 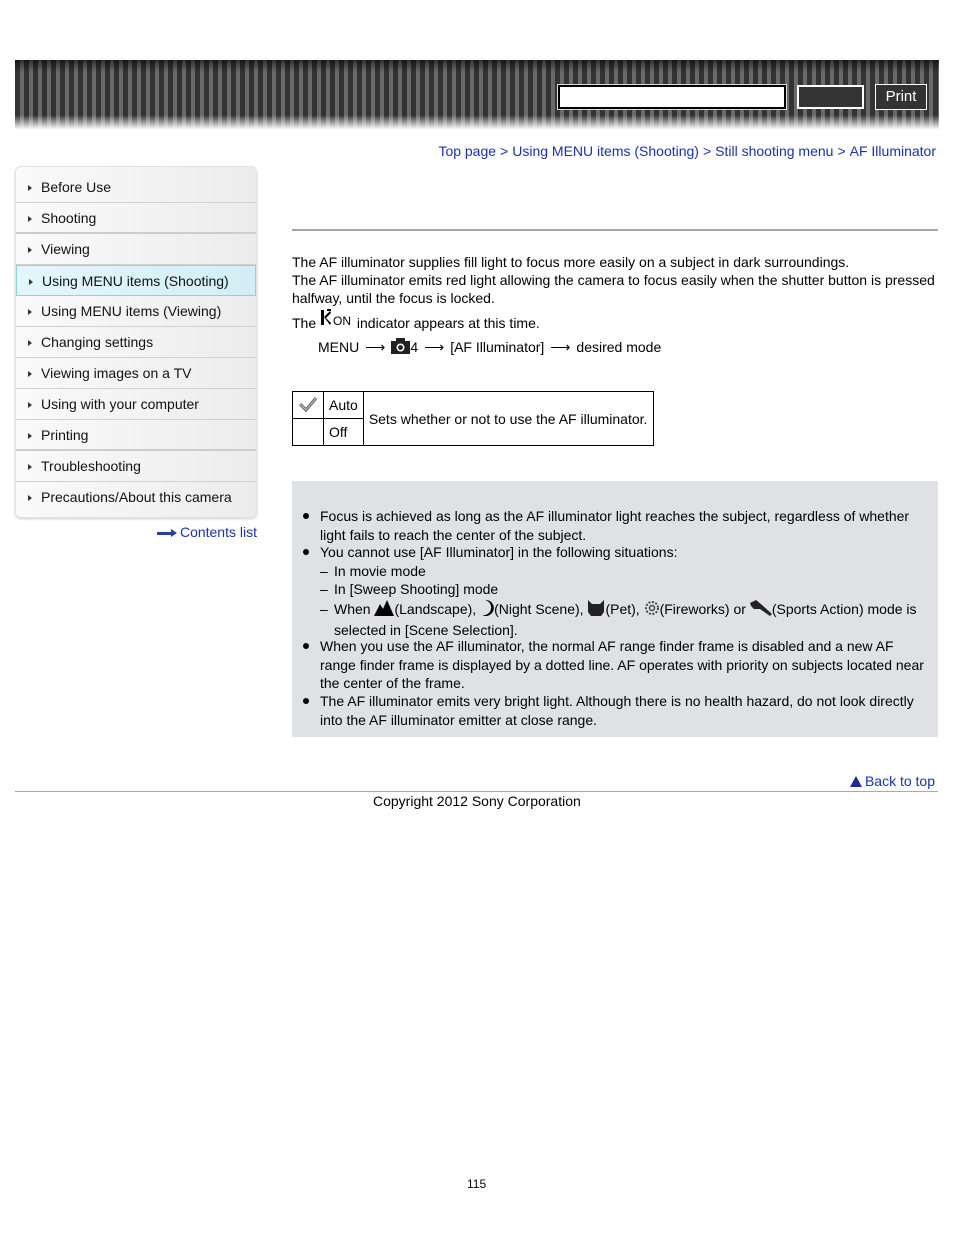 I want to click on checkmark-icon, so click(x=308, y=404).